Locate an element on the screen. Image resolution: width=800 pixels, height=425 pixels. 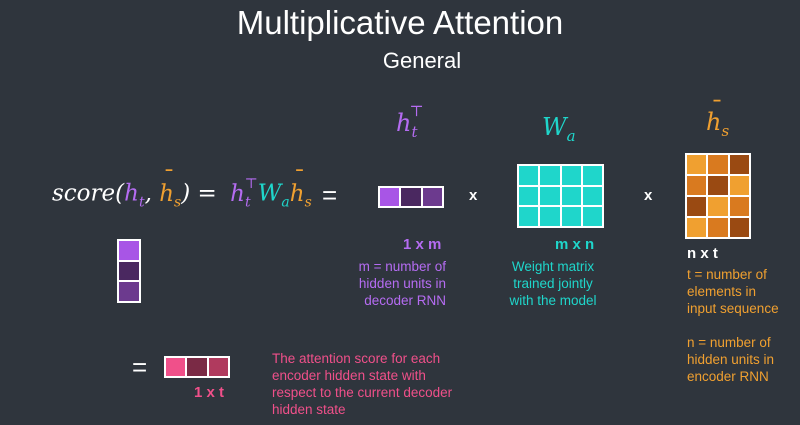
equals-sign: = is located at coordinates (330, 195).